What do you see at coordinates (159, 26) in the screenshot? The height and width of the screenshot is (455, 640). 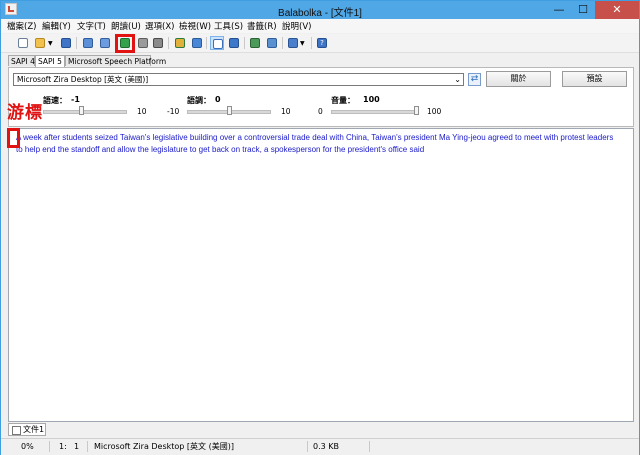 I see `menu-options: 選項(X)` at bounding box center [159, 26].